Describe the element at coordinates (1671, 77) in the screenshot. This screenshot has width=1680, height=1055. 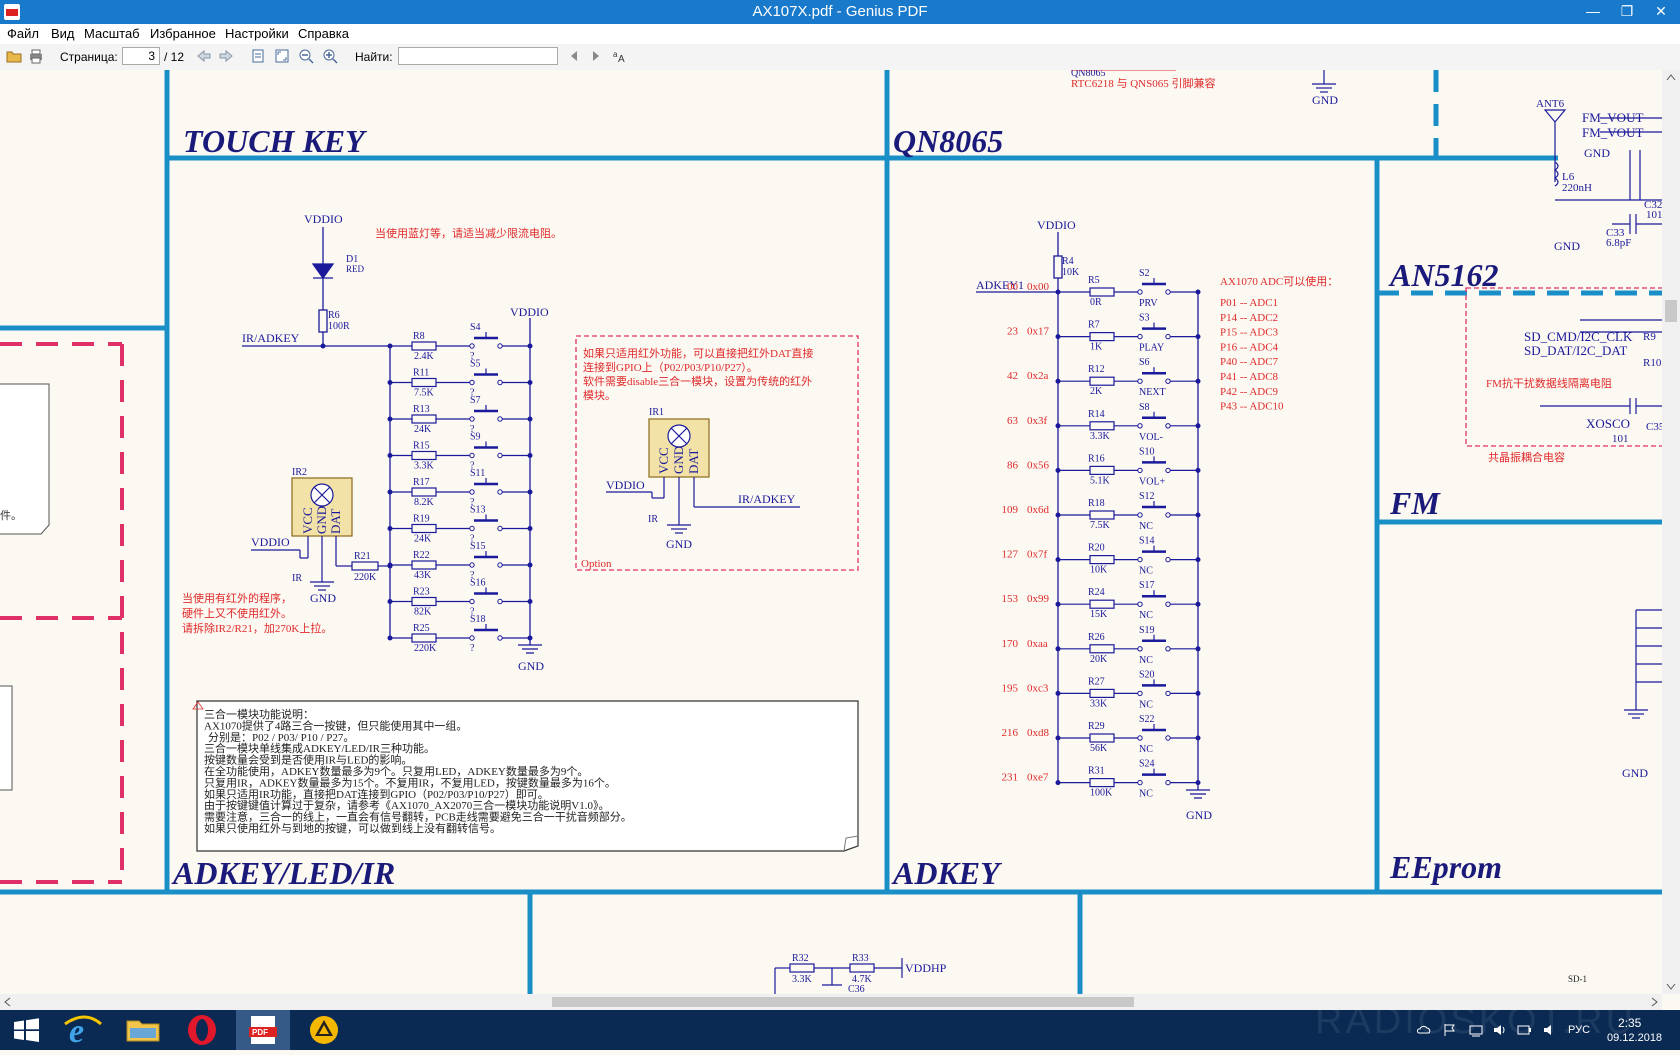
I see `scroll-up-icon` at that location.